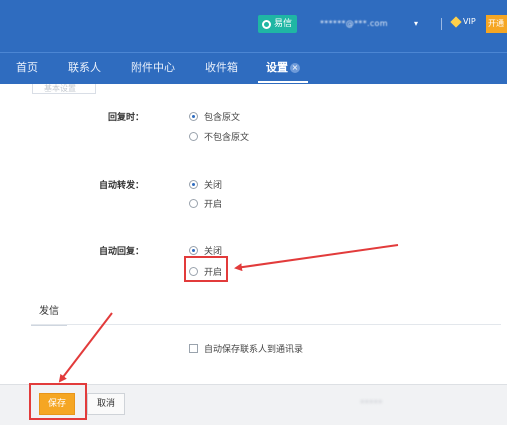 The image size is (507, 425). What do you see at coordinates (60, 88) in the screenshot?
I see `basic-settings-tab-label: 基本设置` at bounding box center [60, 88].